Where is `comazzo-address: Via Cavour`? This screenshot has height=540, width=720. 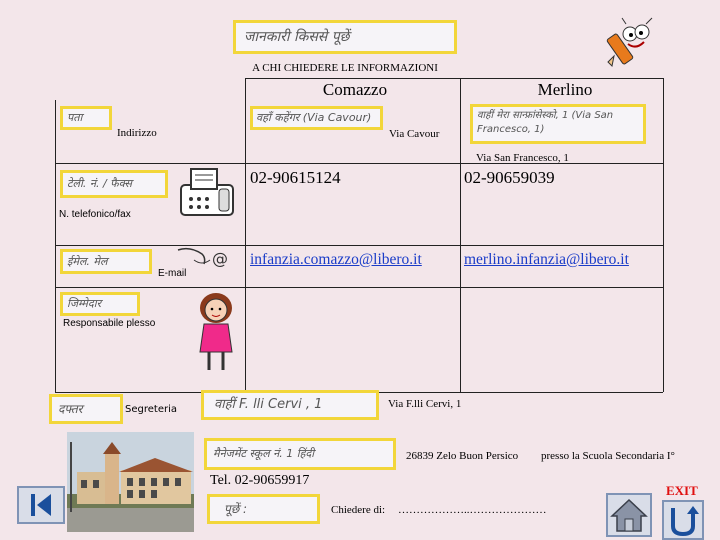 comazzo-address: Via Cavour is located at coordinates (414, 134).